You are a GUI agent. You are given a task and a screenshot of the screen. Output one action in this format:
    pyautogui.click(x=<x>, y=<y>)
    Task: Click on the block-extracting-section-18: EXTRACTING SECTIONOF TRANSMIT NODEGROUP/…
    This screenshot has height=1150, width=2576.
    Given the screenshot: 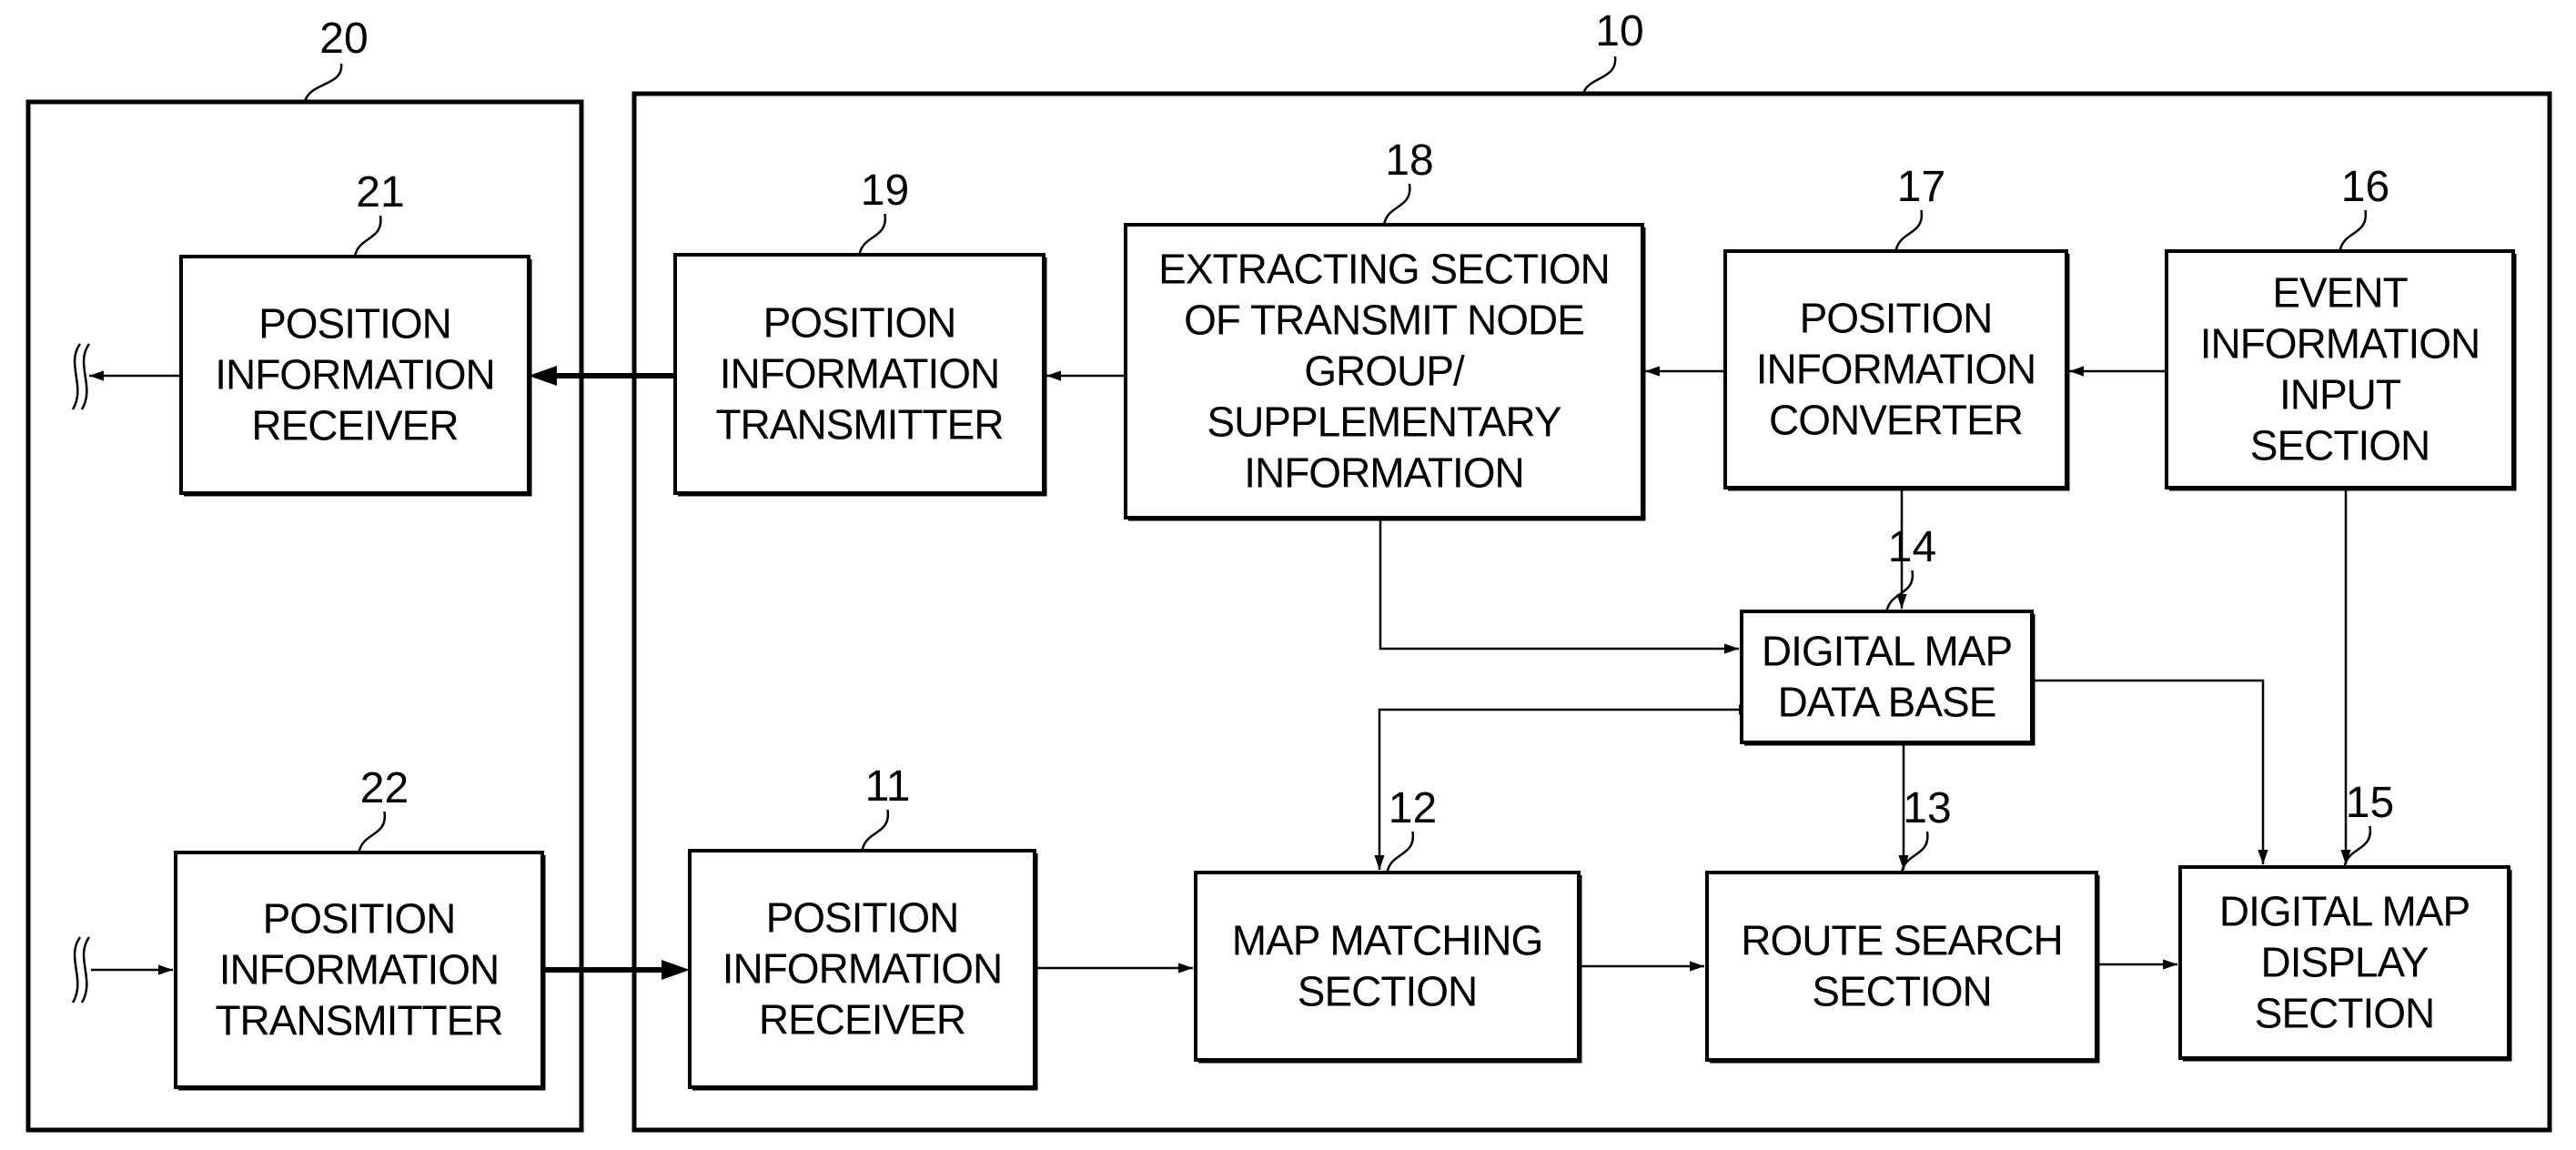 What is the action you would take?
    pyautogui.click(x=1385, y=328)
    